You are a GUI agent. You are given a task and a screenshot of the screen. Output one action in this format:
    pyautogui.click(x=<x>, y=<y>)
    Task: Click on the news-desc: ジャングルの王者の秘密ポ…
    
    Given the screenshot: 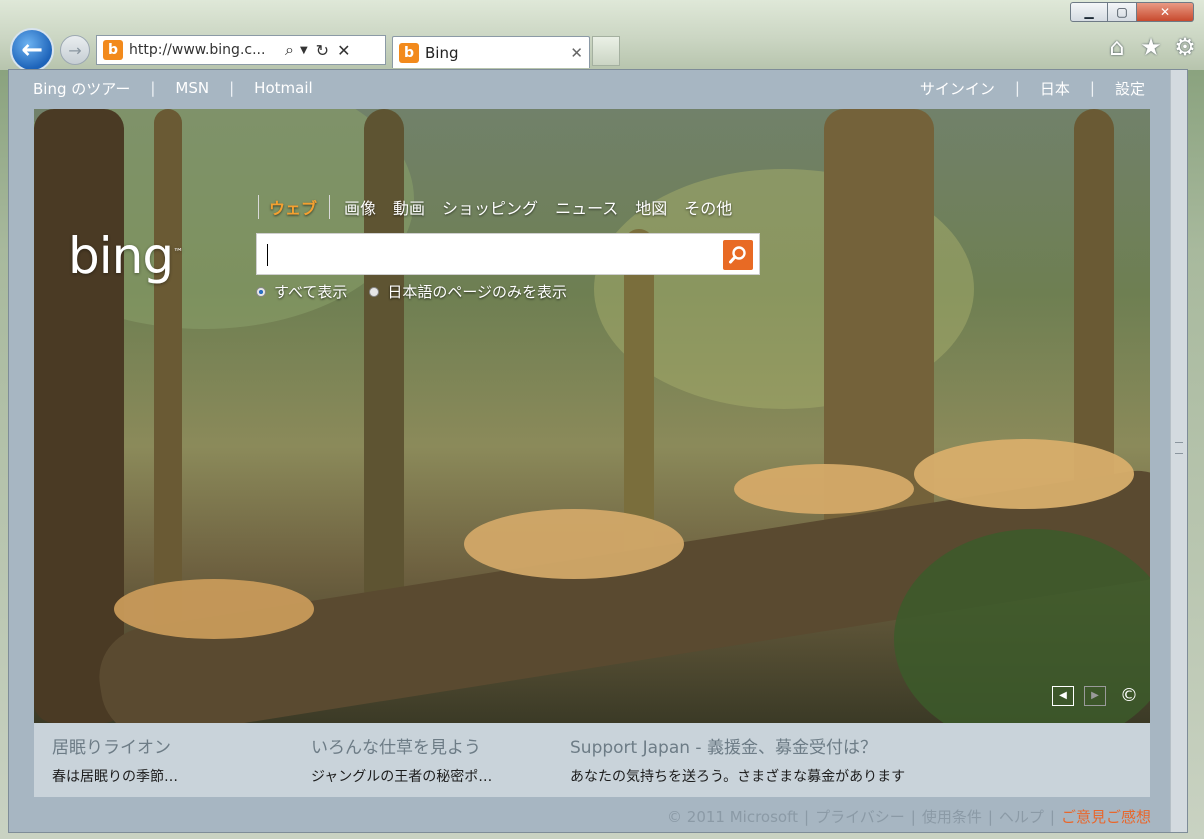 What is the action you would take?
    pyautogui.click(x=401, y=776)
    